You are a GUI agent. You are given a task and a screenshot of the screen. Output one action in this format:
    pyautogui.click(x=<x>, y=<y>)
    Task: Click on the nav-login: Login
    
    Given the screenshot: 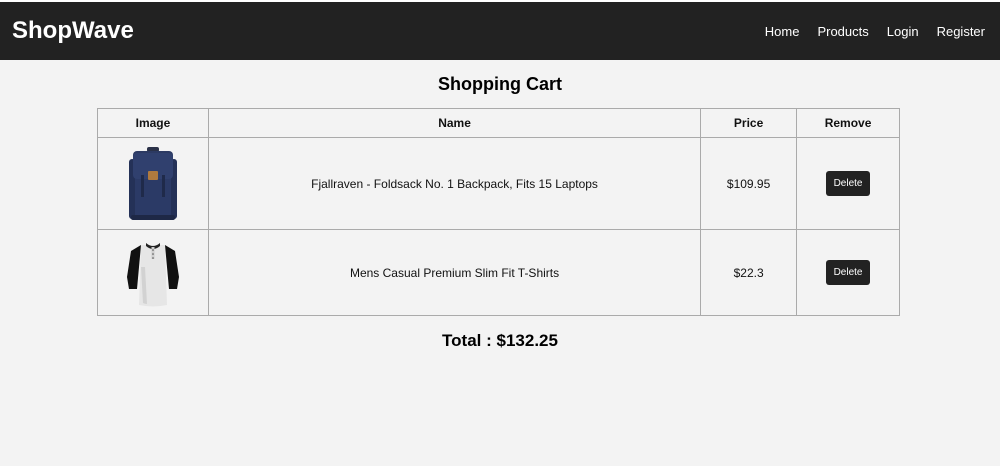 What is the action you would take?
    pyautogui.click(x=903, y=31)
    